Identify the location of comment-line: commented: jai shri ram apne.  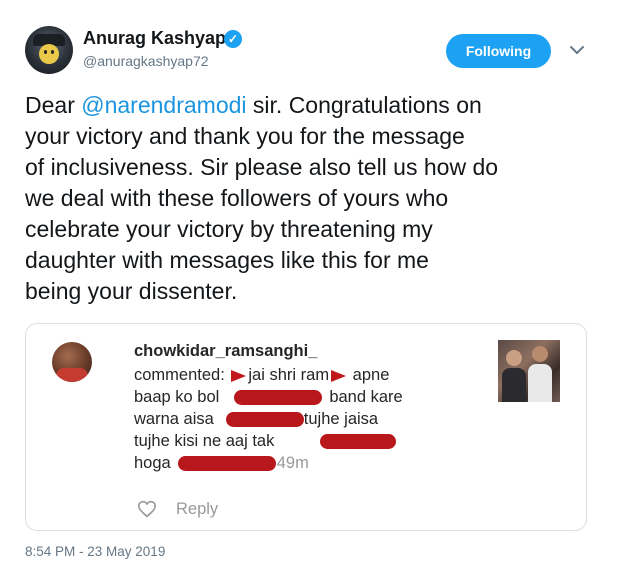
(311, 375).